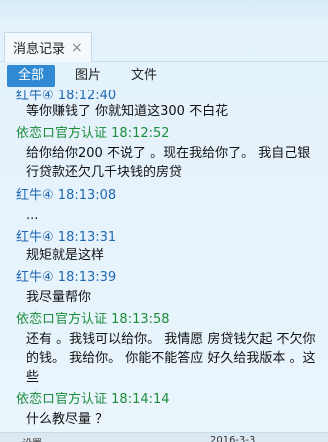 This screenshot has height=442, width=328. What do you see at coordinates (66, 277) in the screenshot?
I see `message-sender: 红牛④ 18:13:39` at bounding box center [66, 277].